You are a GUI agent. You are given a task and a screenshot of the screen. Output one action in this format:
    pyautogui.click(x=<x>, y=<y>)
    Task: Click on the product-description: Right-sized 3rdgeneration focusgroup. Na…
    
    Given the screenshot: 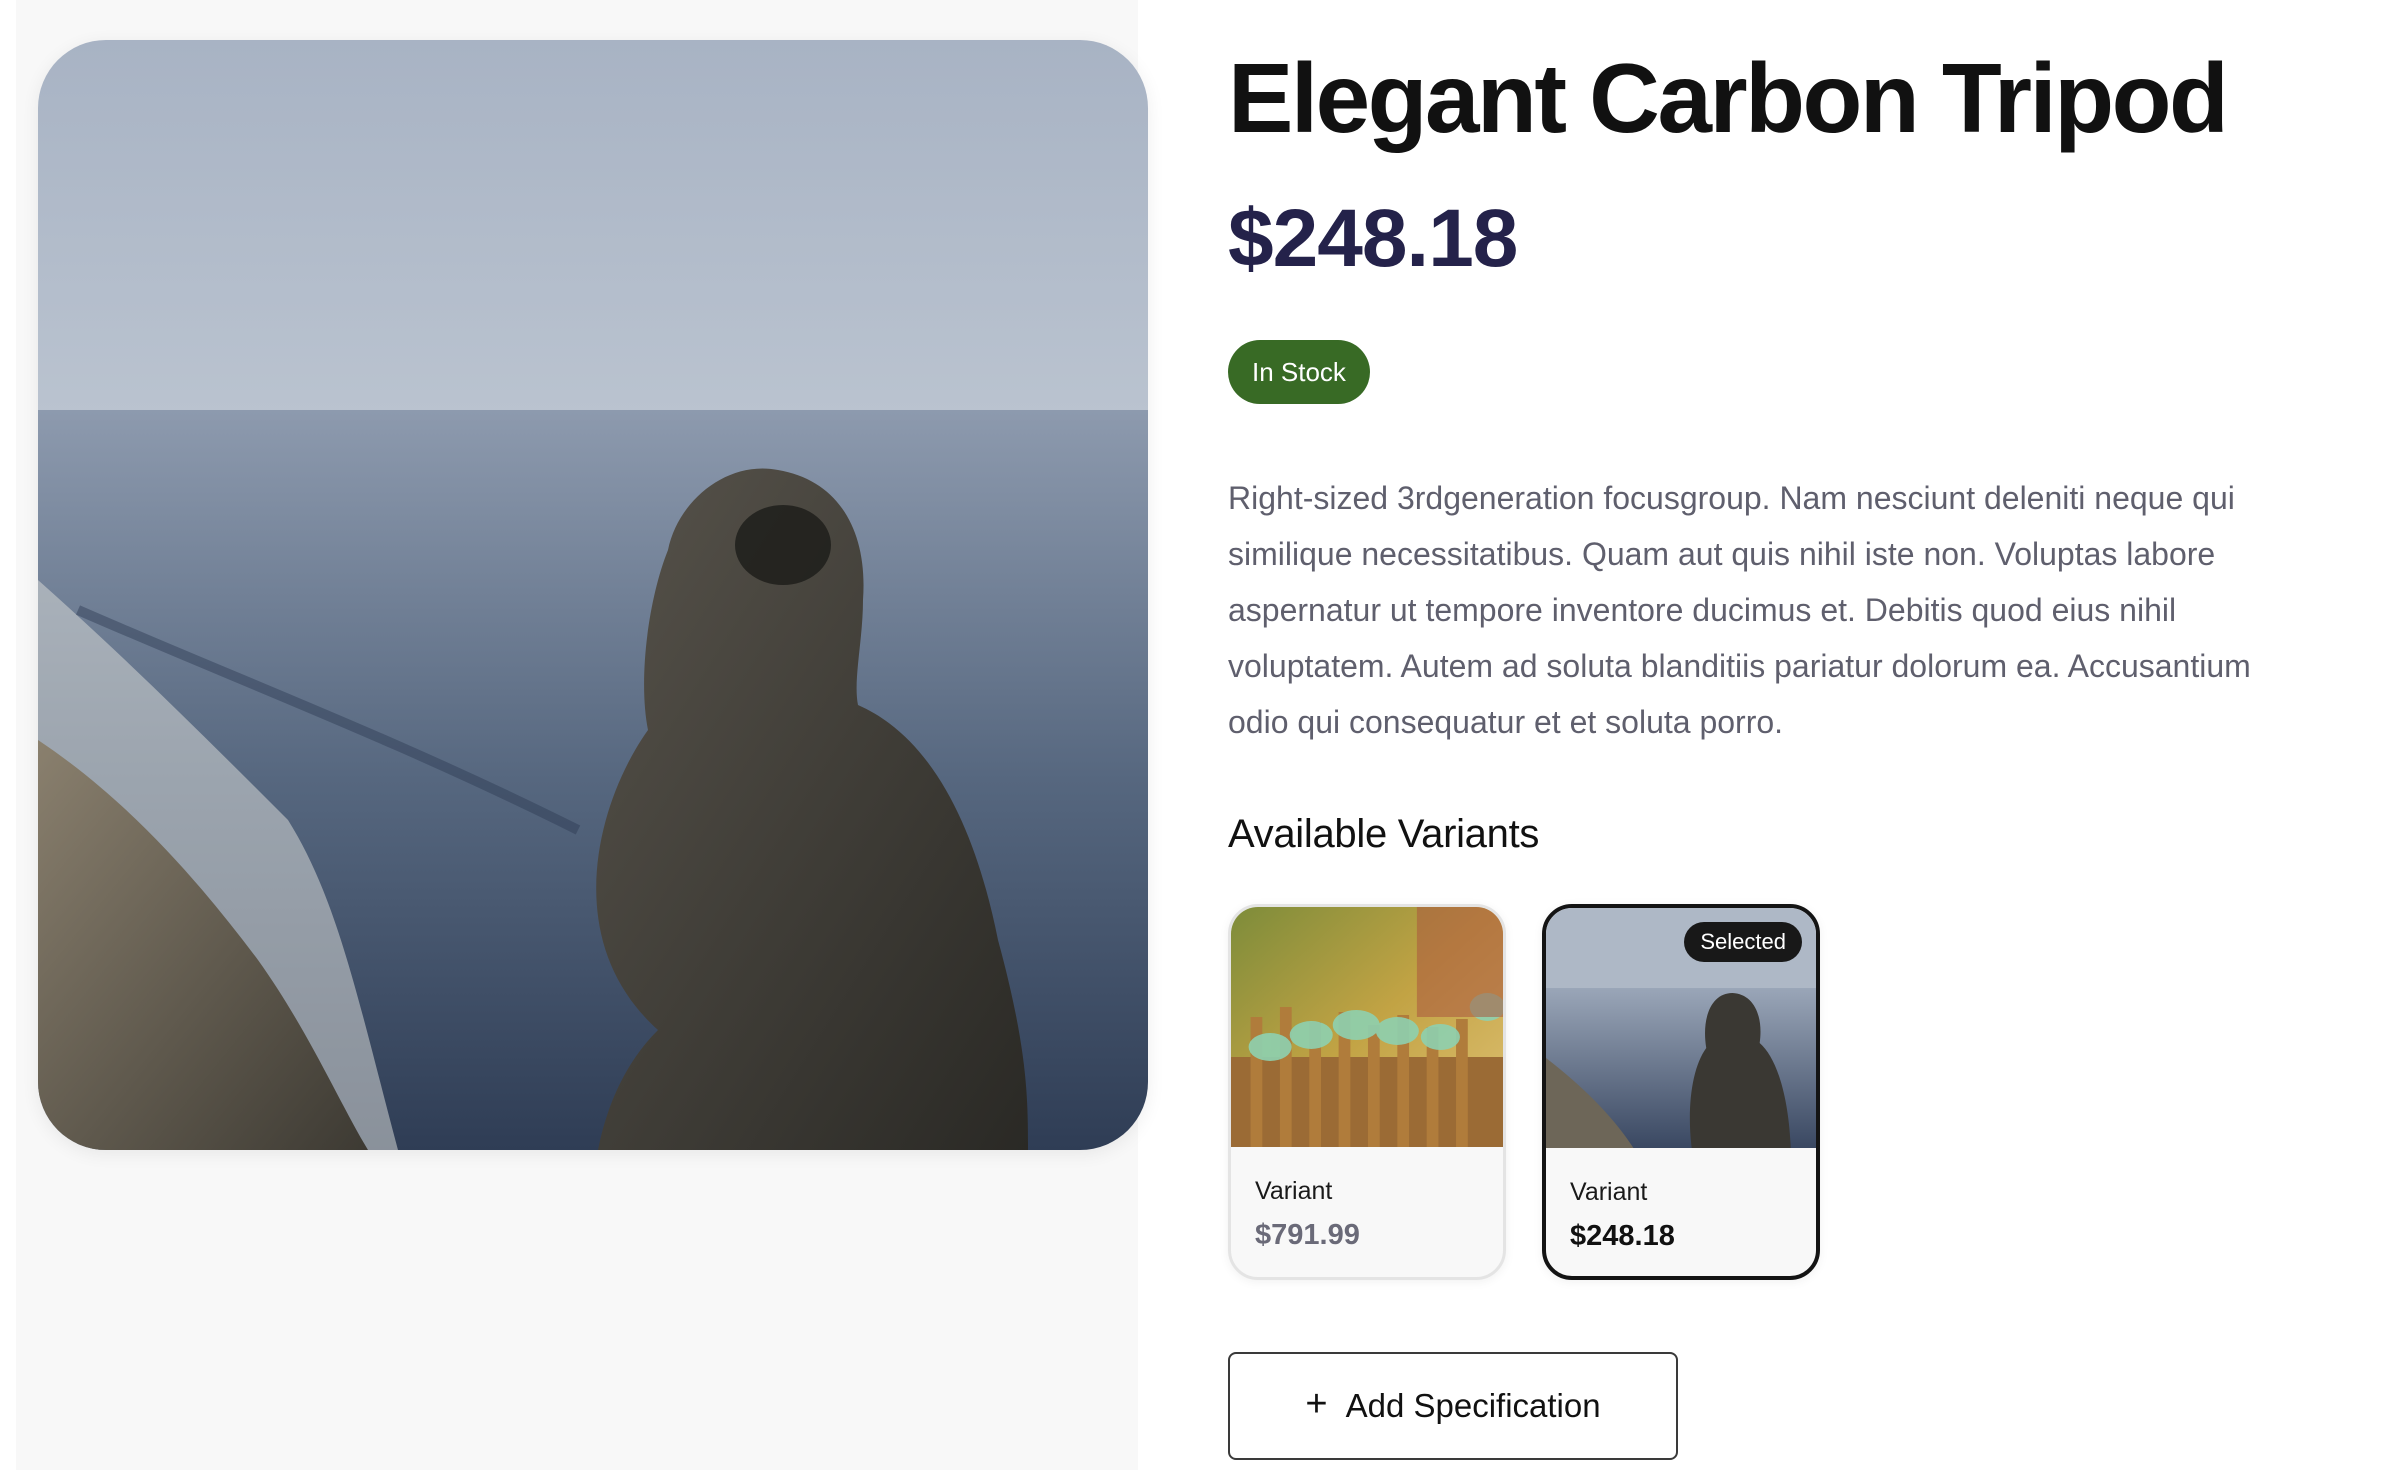 What is the action you would take?
    pyautogui.click(x=1739, y=610)
    